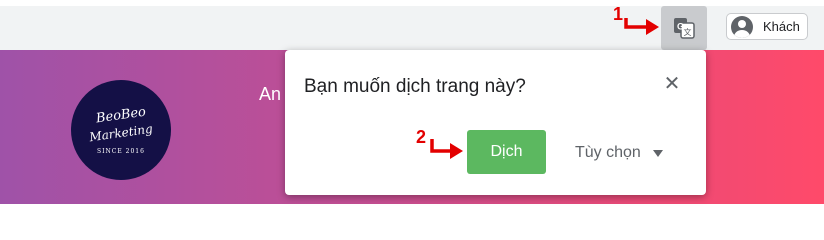 This screenshot has height=240, width=824. I want to click on translate-page-button: G 文, so click(684, 28).